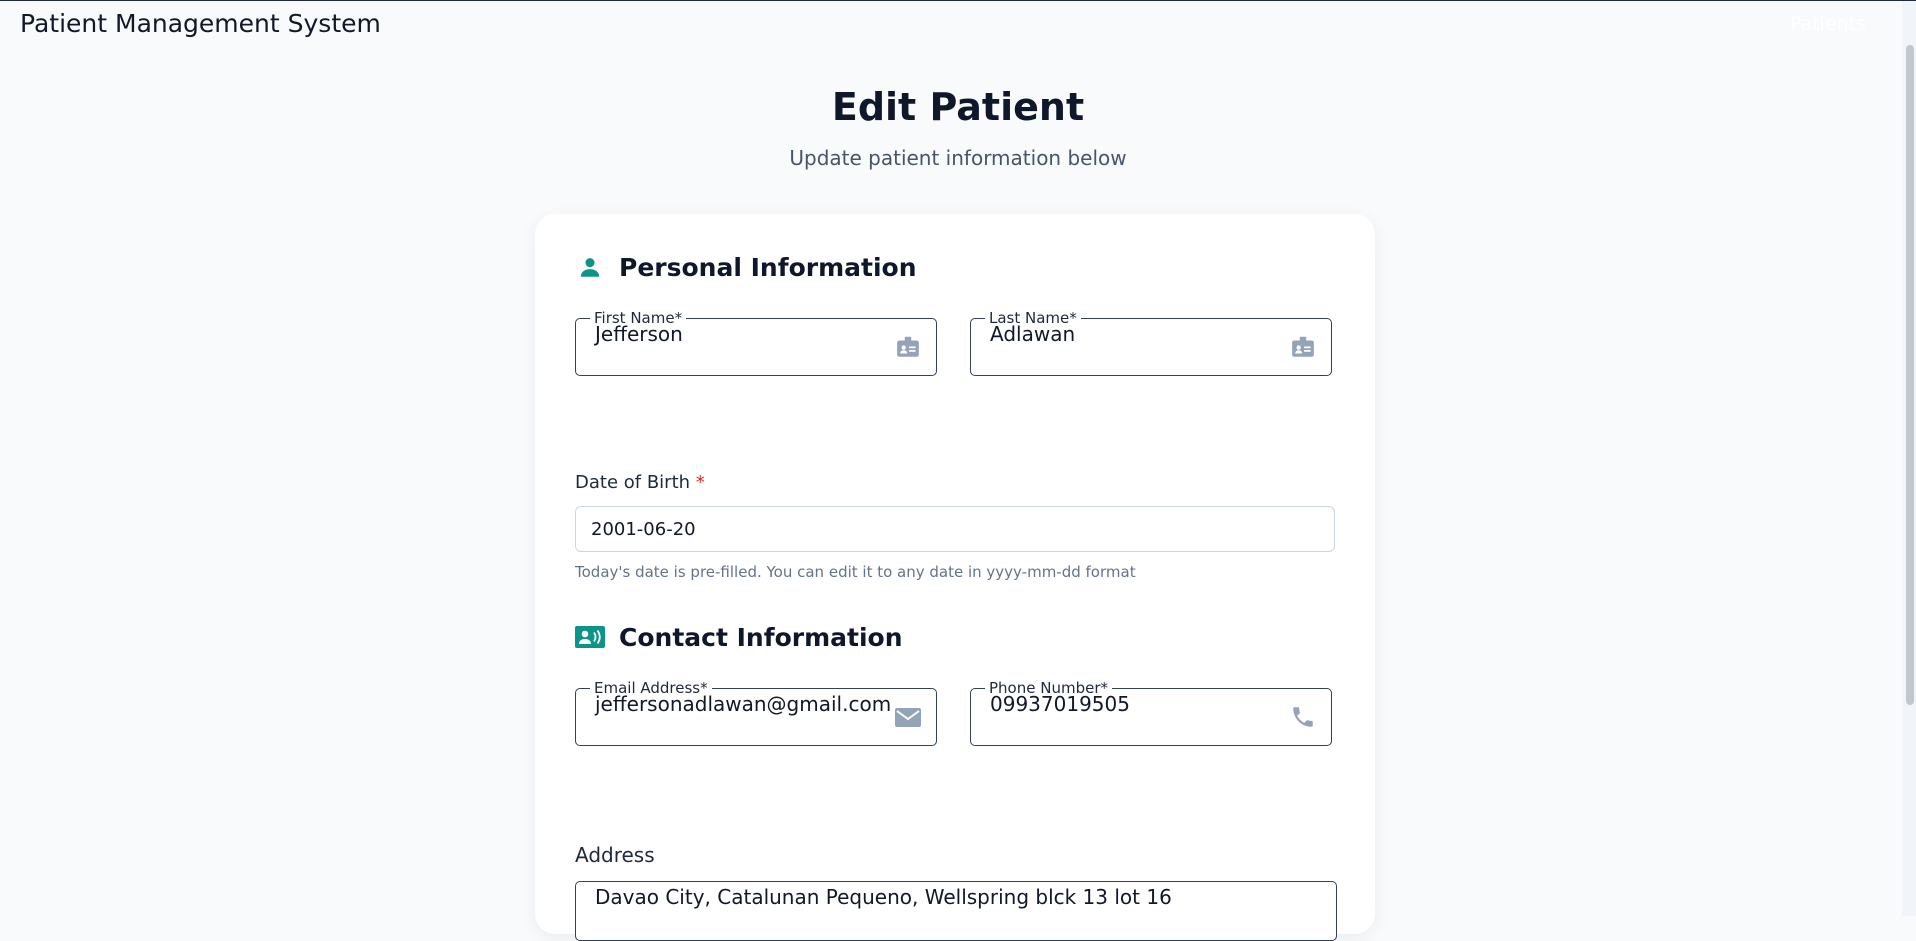 Image resolution: width=1916 pixels, height=941 pixels. Describe the element at coordinates (908, 717) in the screenshot. I see `mail-icon` at that location.